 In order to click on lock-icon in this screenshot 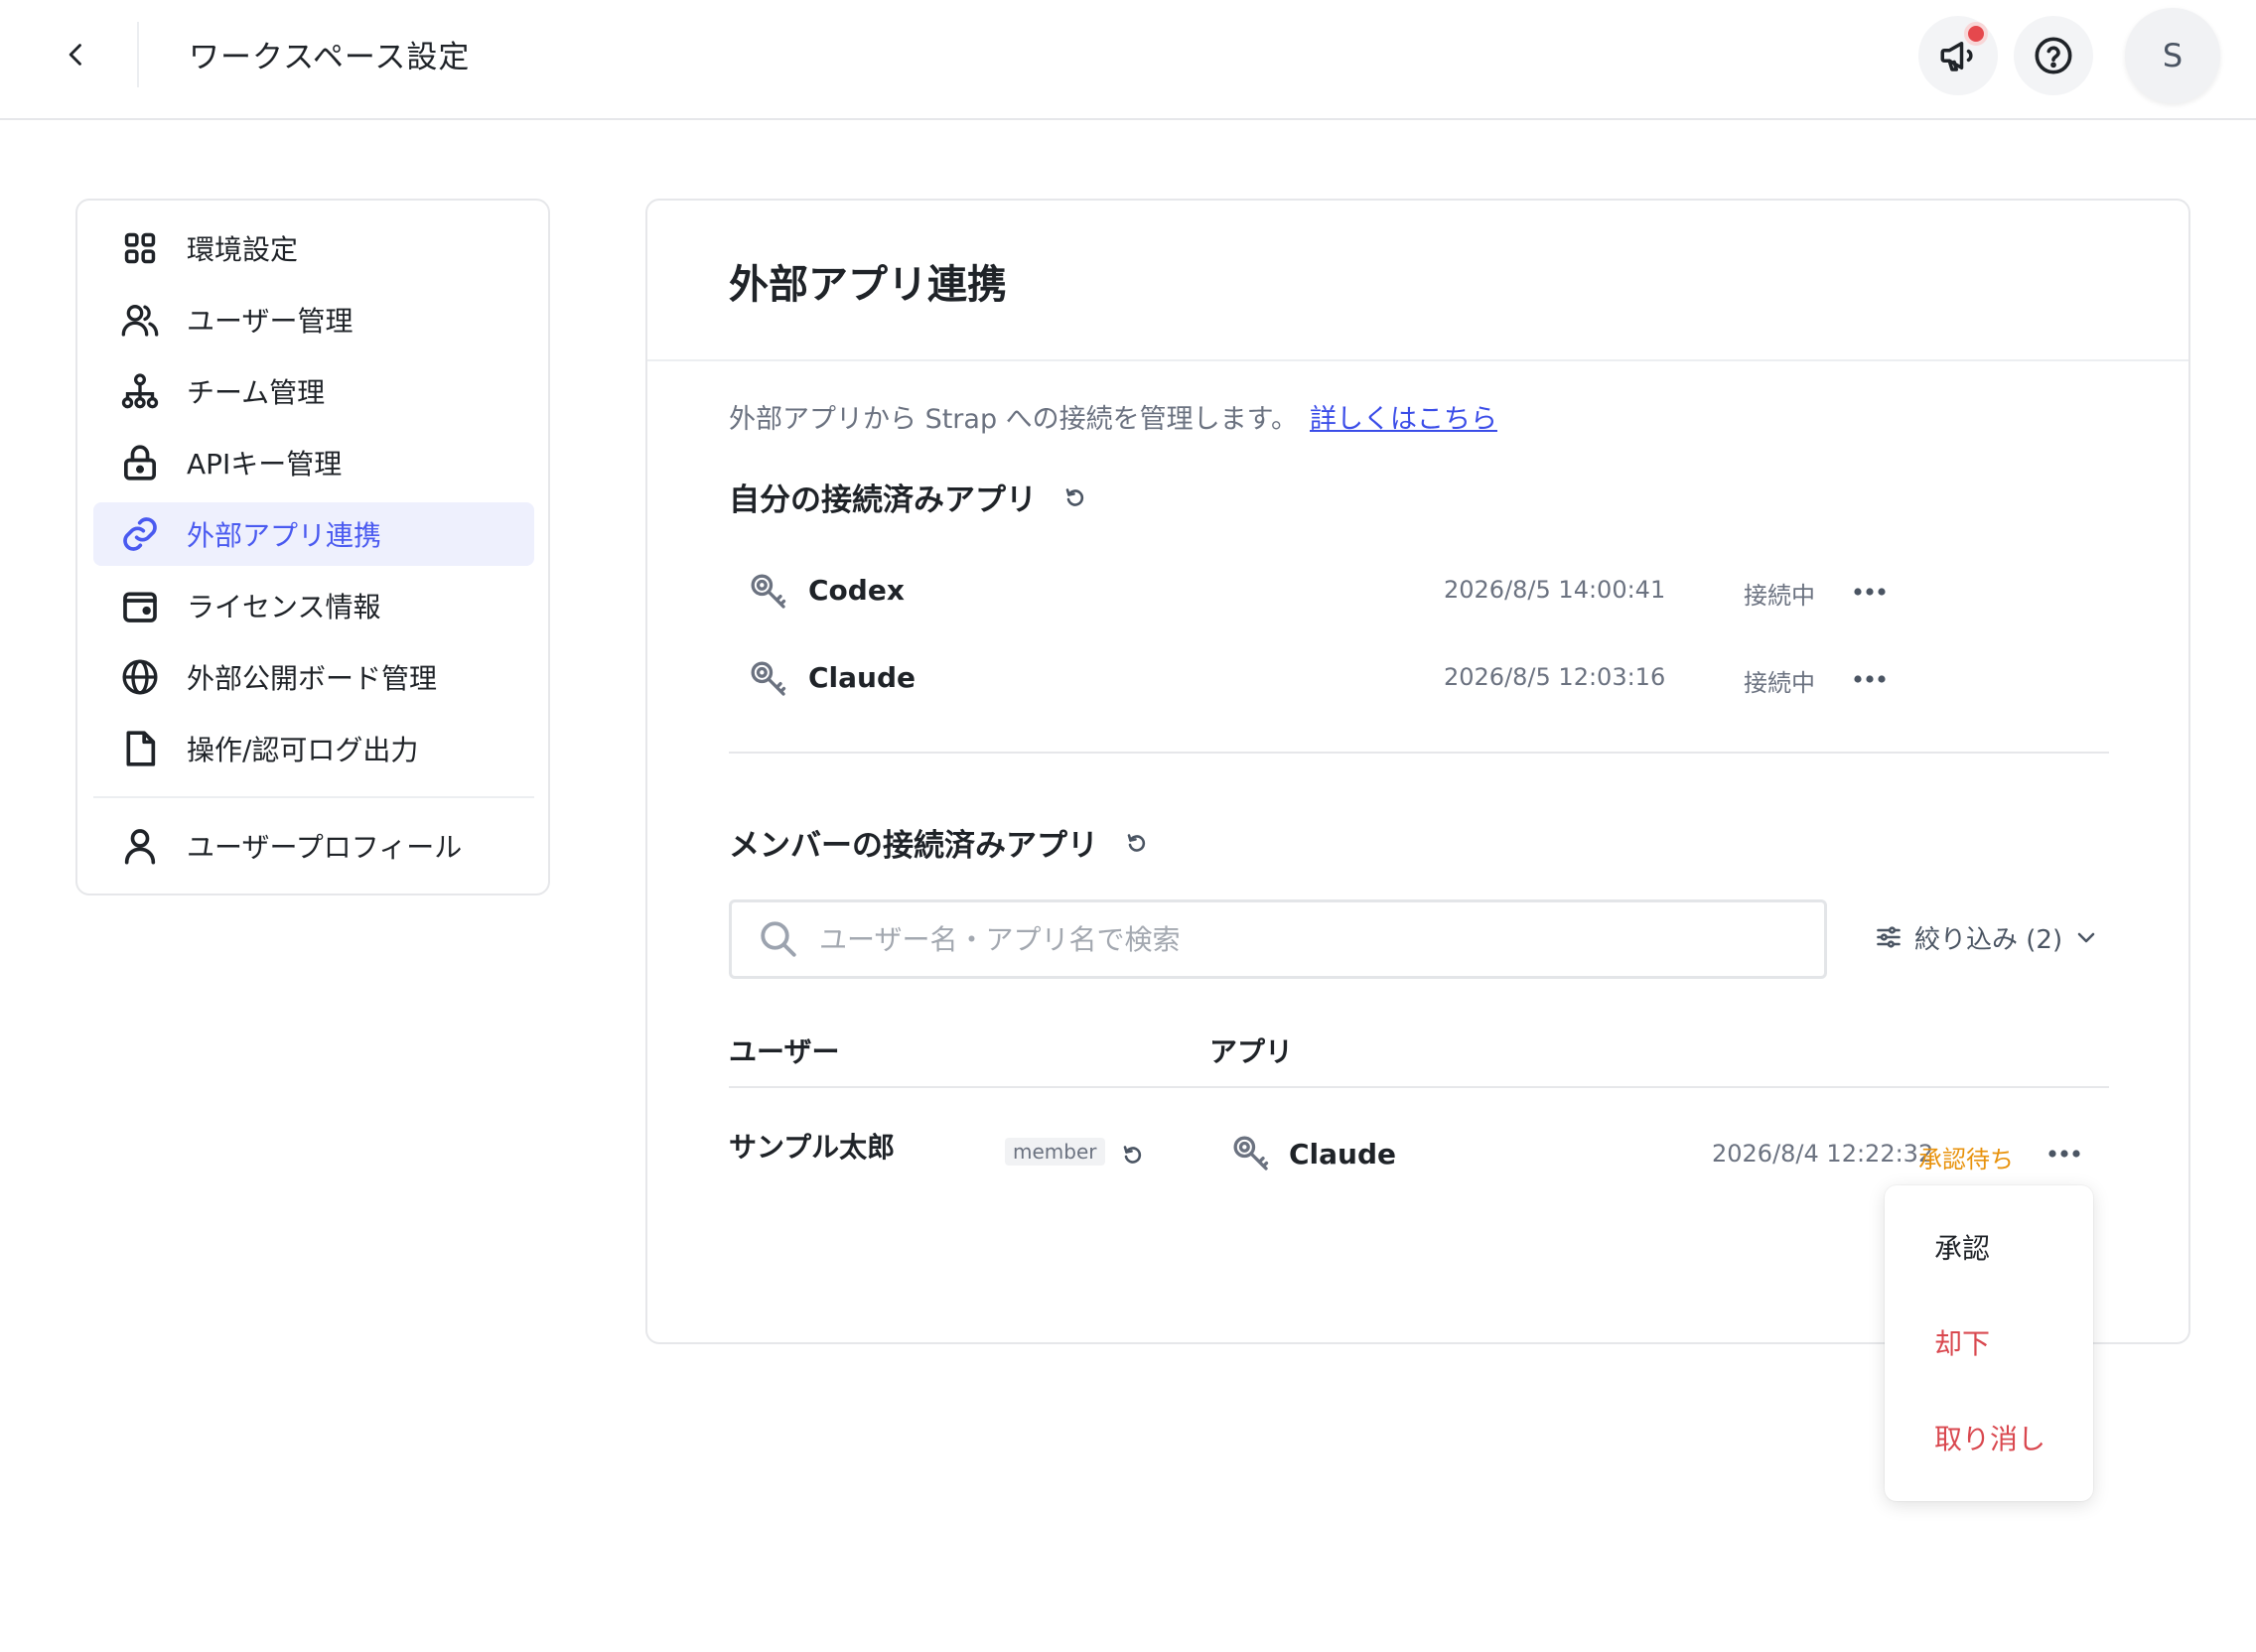, I will do `click(140, 463)`.